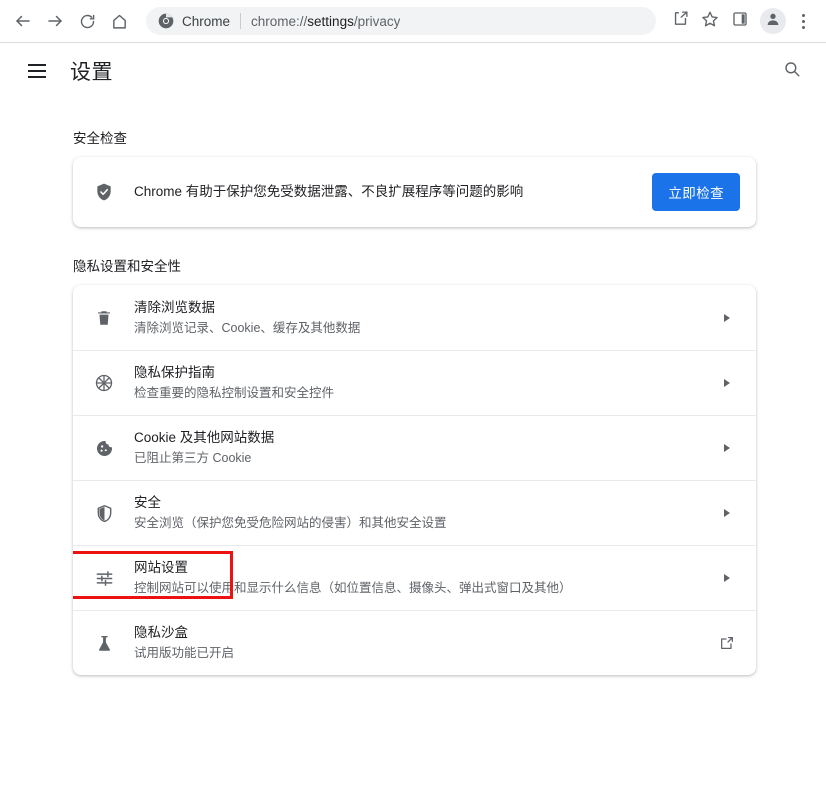 This screenshot has height=811, width=826. What do you see at coordinates (104, 513) in the screenshot?
I see `shield-icon` at bounding box center [104, 513].